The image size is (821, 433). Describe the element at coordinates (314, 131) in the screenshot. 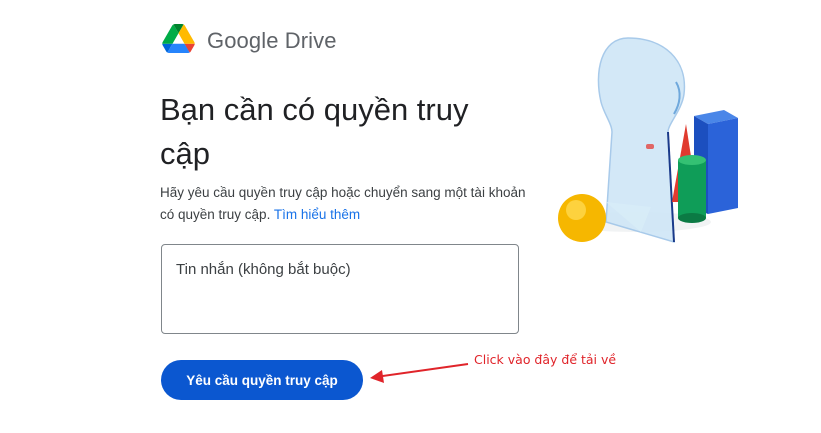

I see `page-title: Bạn cần có quyền truy cập` at that location.